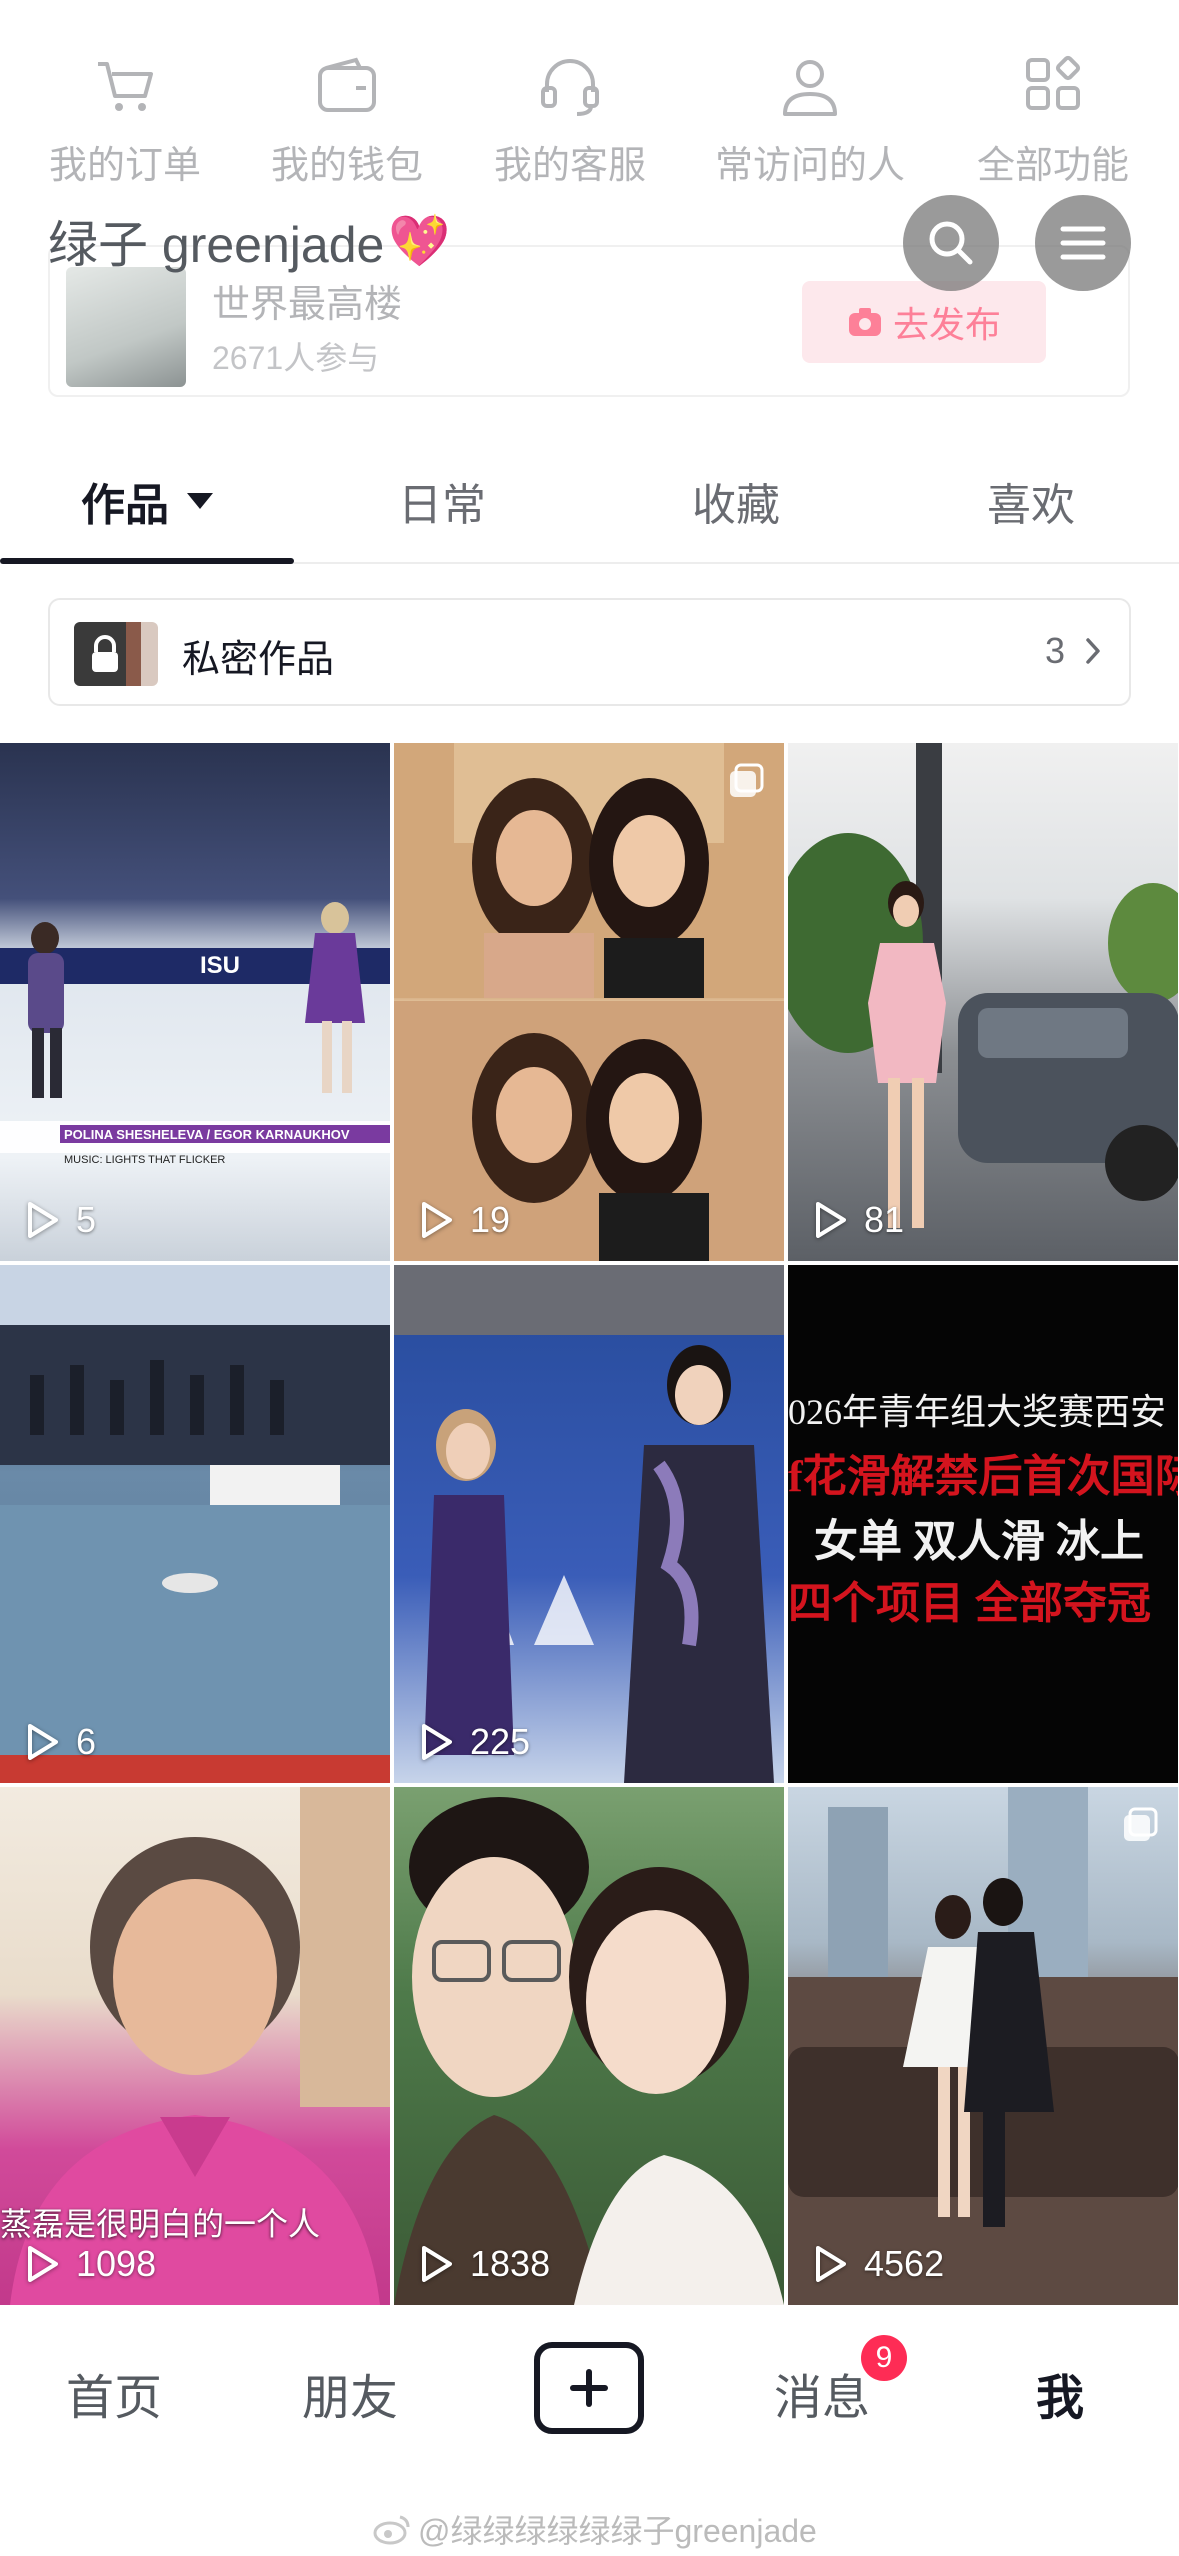 Image resolution: width=1179 pixels, height=2556 pixels. Describe the element at coordinates (858, 1220) in the screenshot. I see `play-count: 81` at that location.